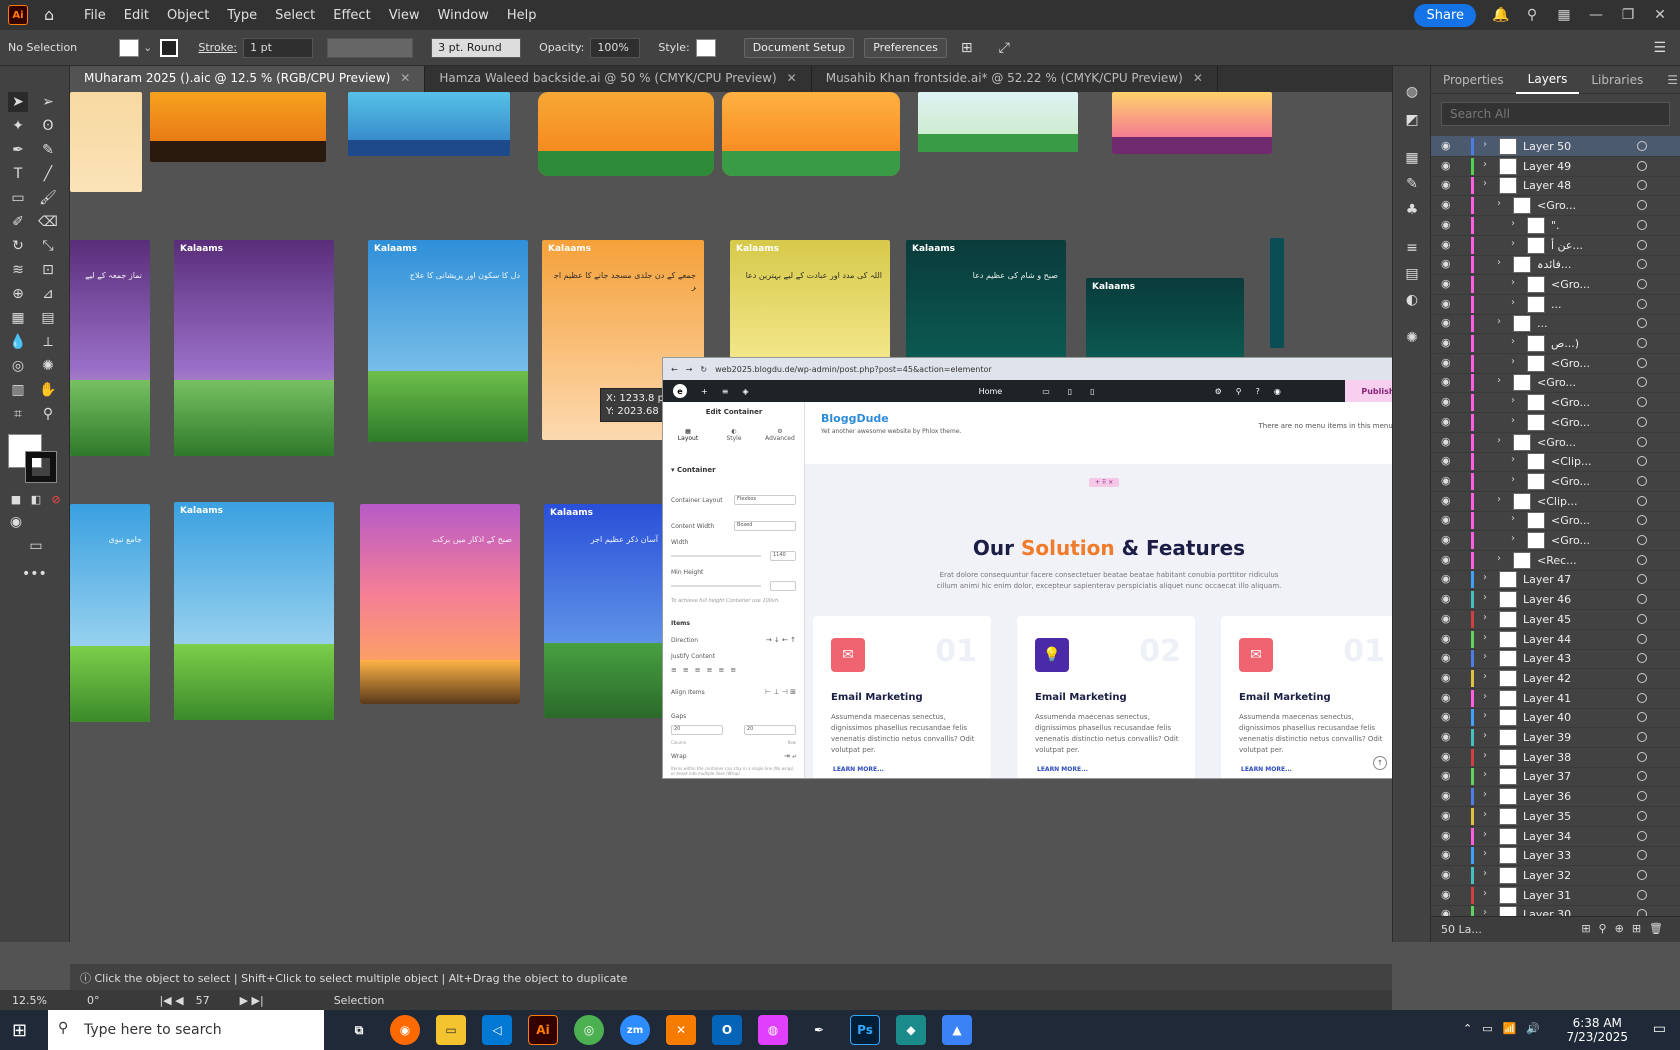 The image size is (1680, 1050). I want to click on menu-select: Select, so click(295, 15).